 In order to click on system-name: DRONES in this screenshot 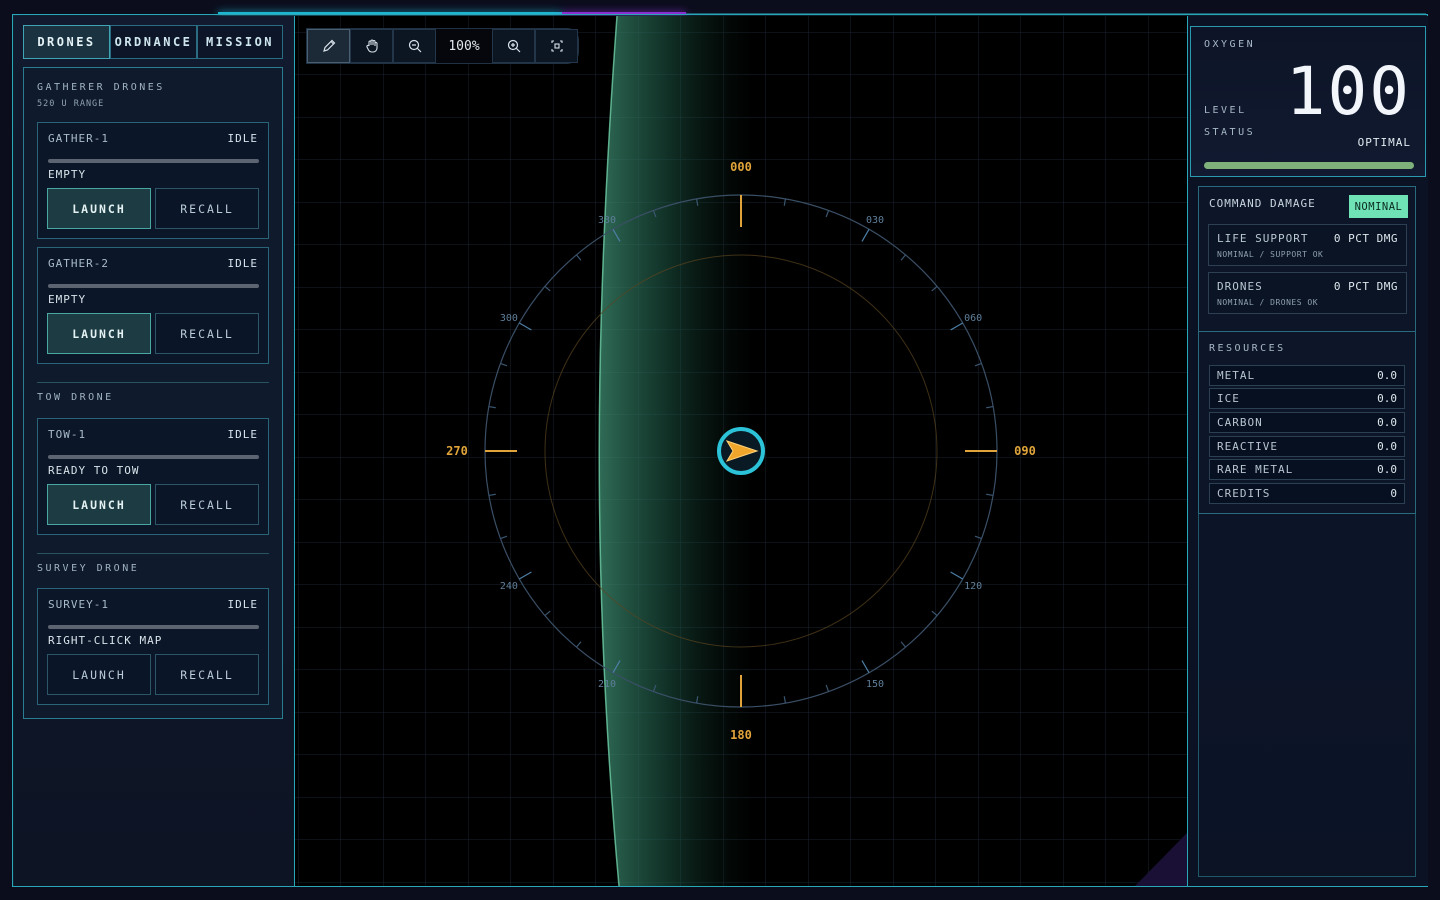, I will do `click(1240, 286)`.